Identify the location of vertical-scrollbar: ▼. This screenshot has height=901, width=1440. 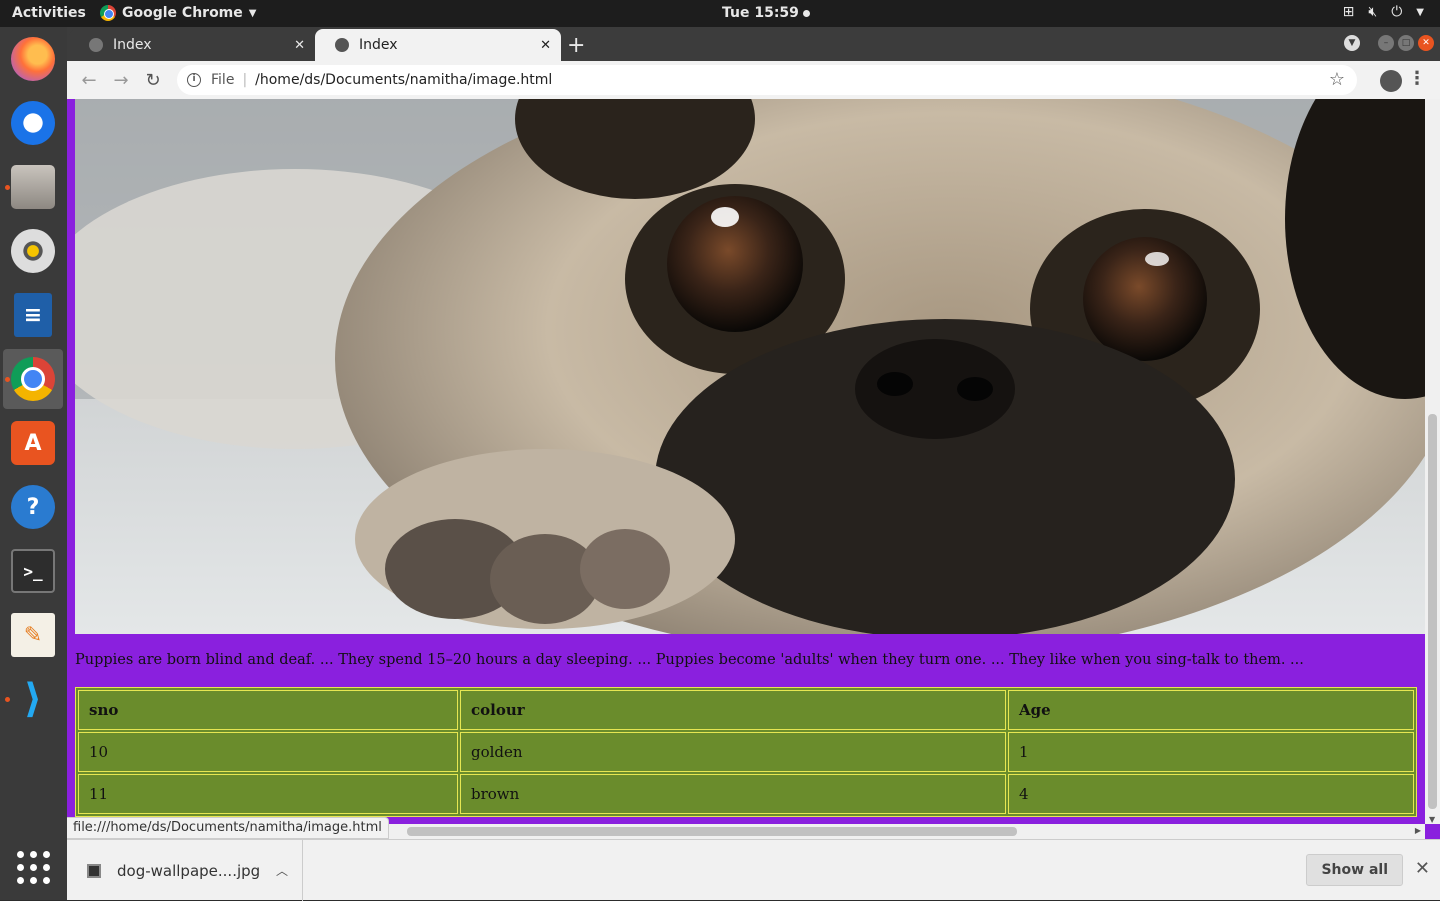
(1432, 461).